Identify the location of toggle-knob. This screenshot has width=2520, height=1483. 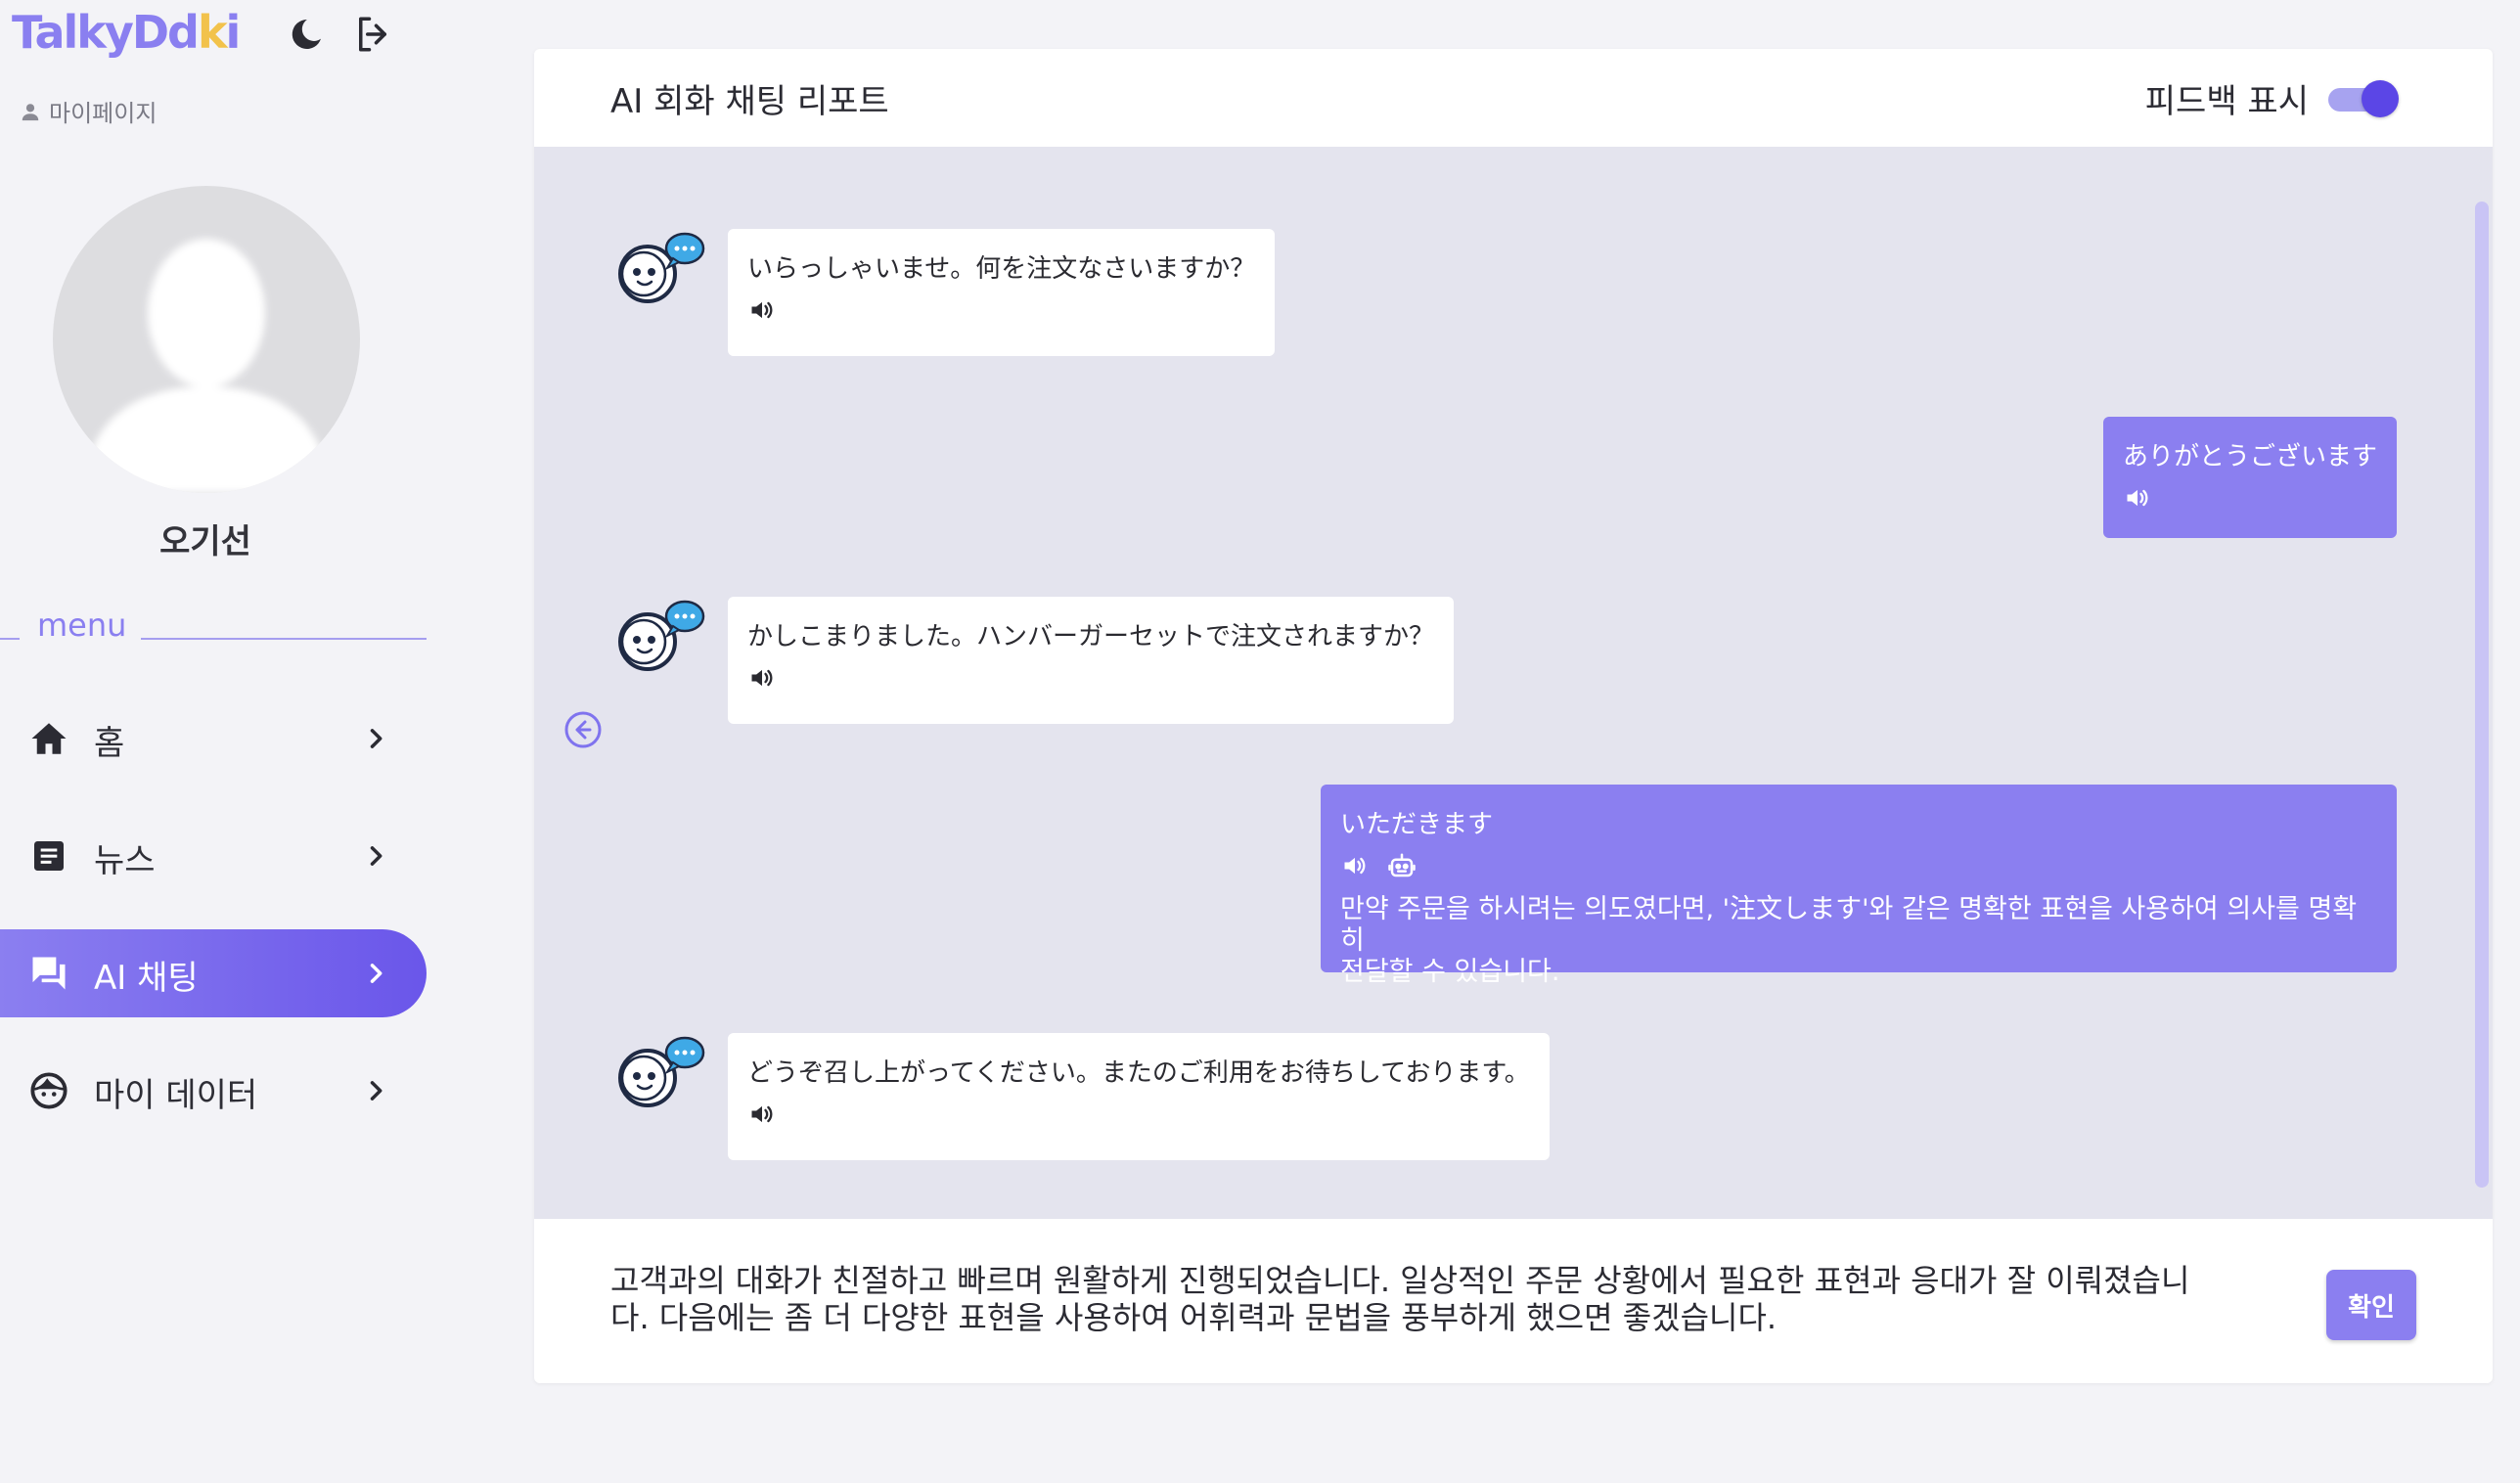
(2380, 98).